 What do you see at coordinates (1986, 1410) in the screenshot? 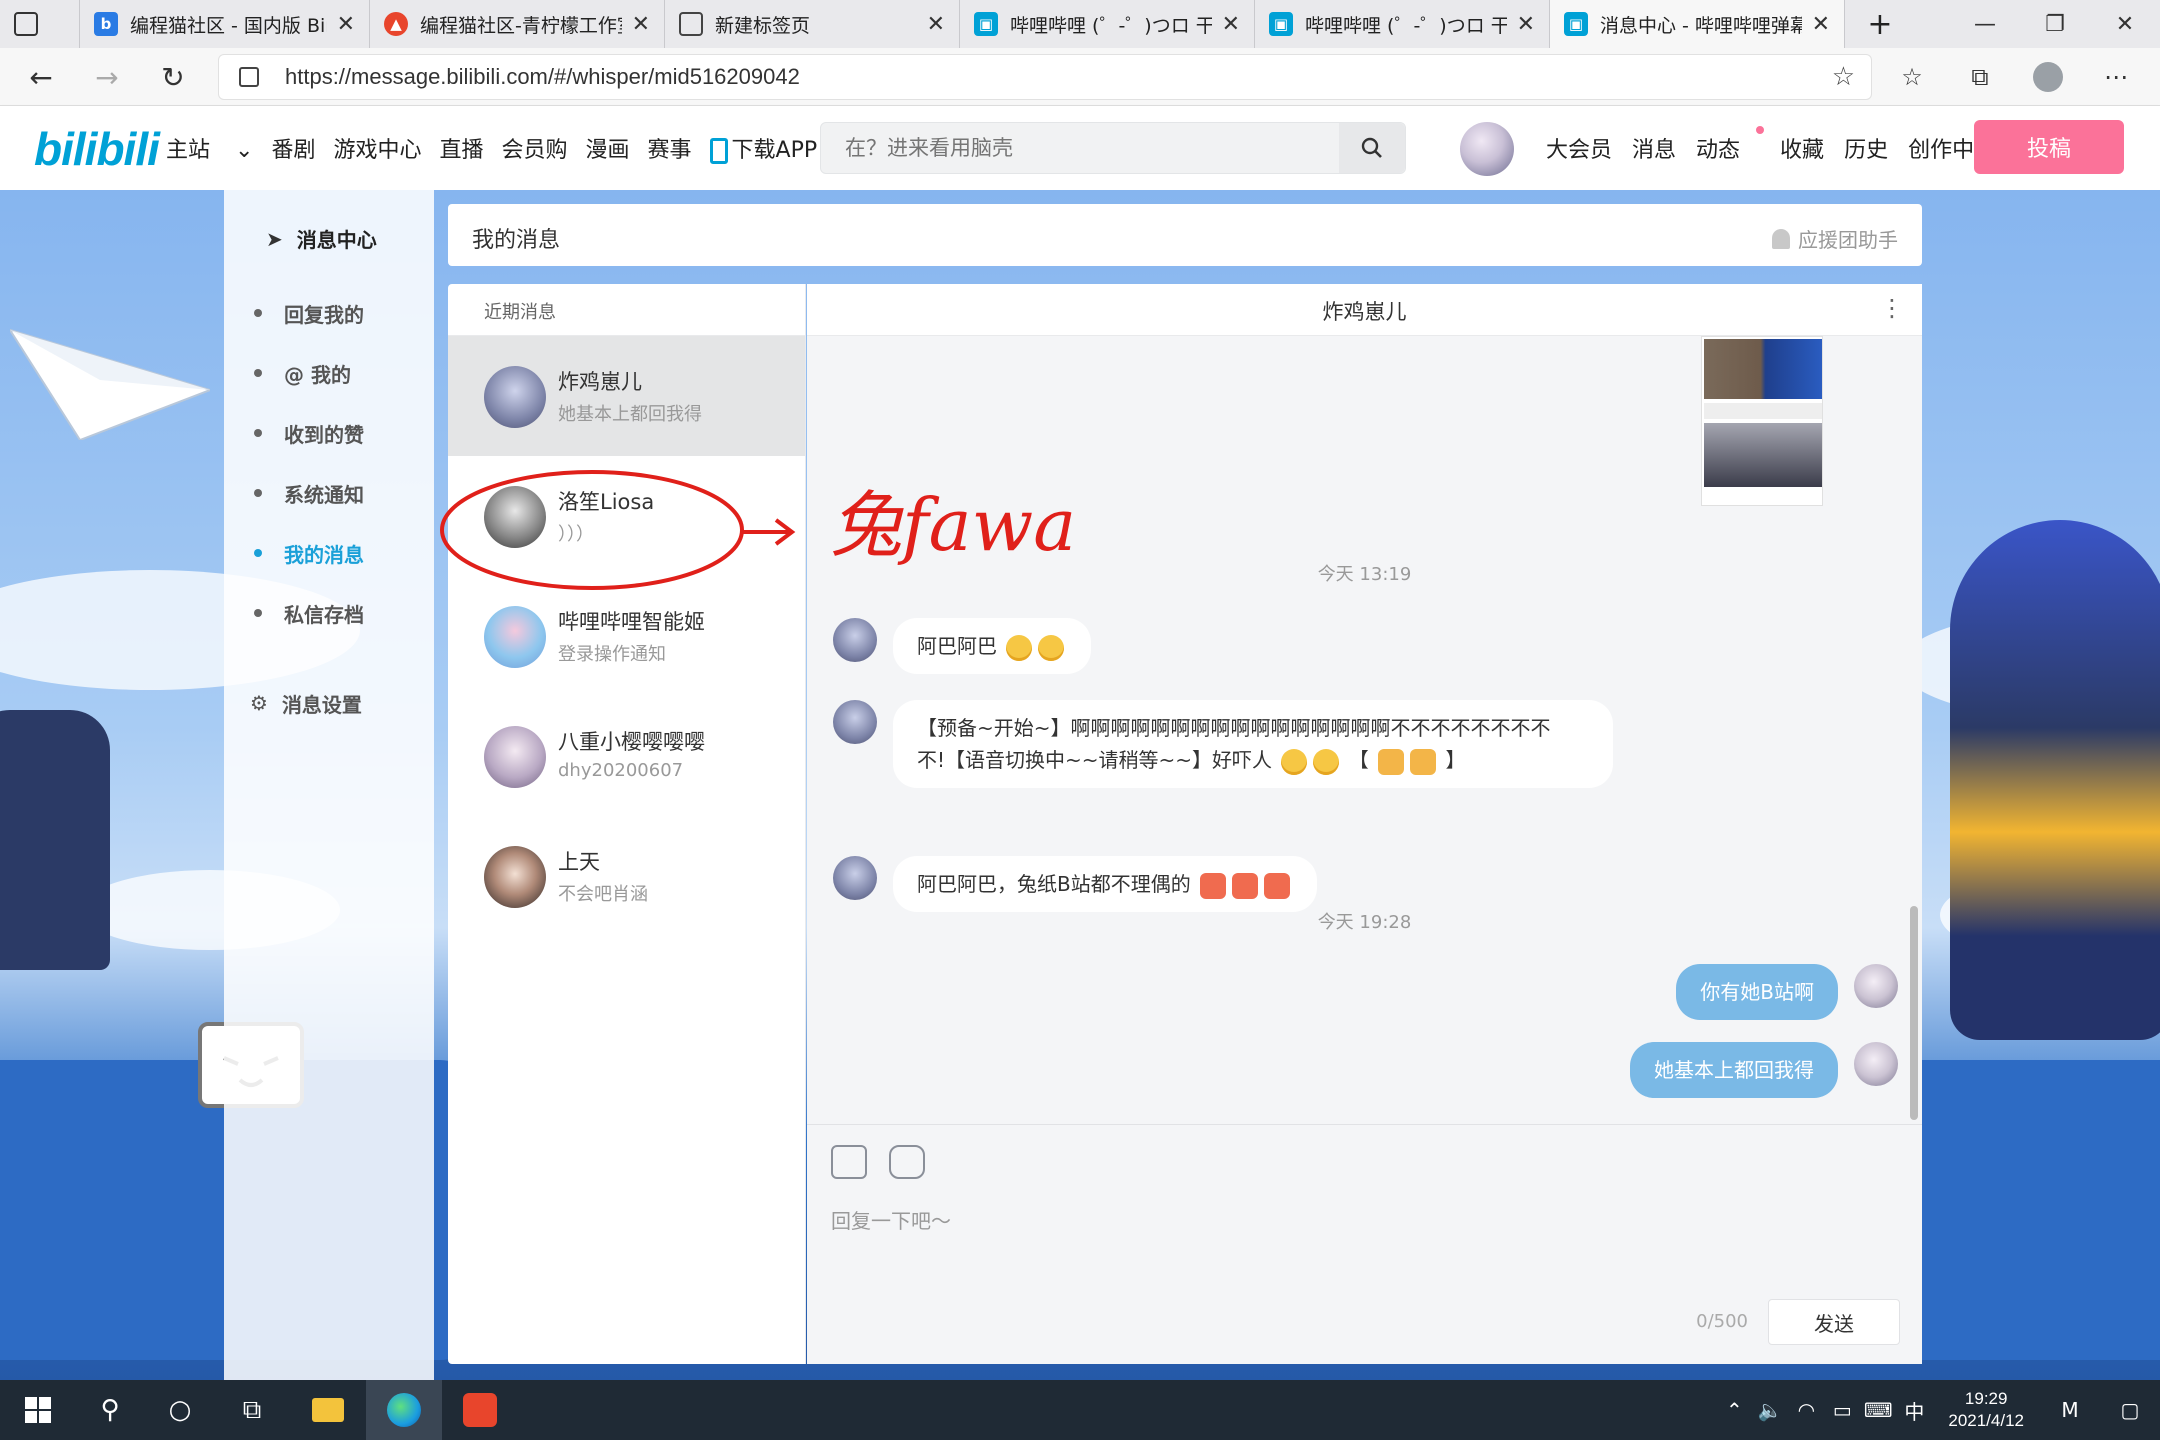
I see `clock: 19:29 2021/4/12` at bounding box center [1986, 1410].